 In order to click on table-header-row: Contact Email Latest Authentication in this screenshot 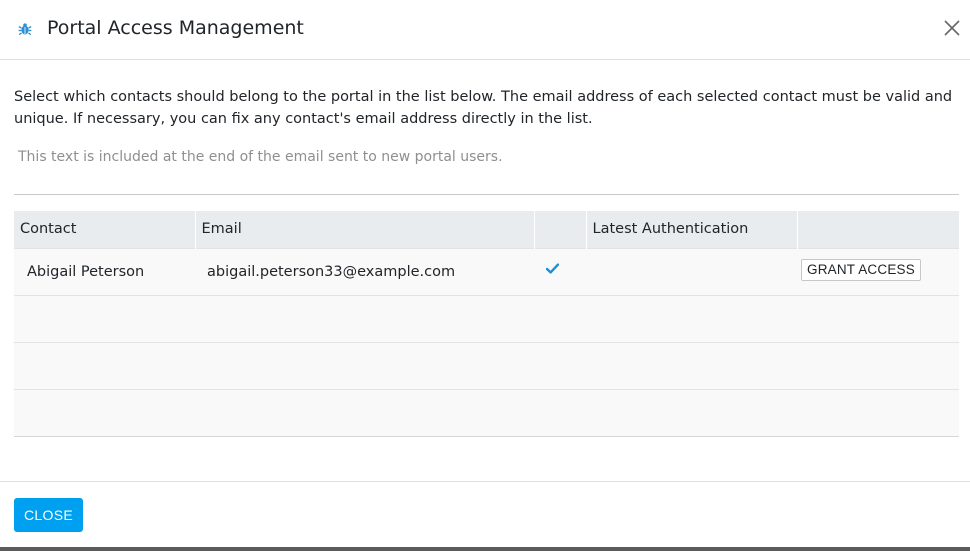, I will do `click(486, 229)`.